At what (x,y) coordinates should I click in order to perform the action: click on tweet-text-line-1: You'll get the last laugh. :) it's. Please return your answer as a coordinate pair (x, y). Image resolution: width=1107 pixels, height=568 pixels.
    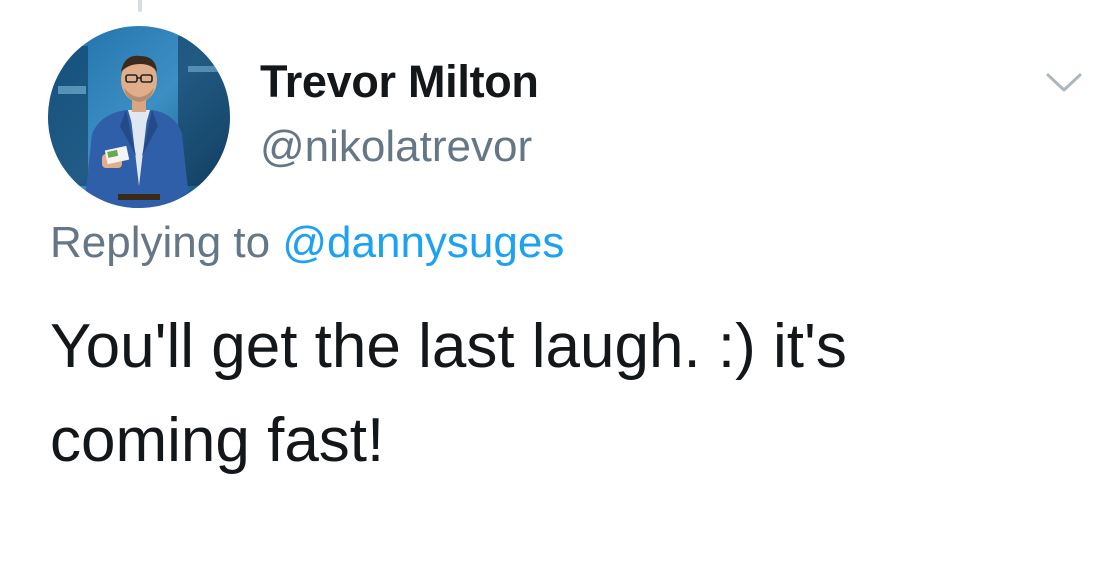
    Looking at the image, I should click on (448, 346).